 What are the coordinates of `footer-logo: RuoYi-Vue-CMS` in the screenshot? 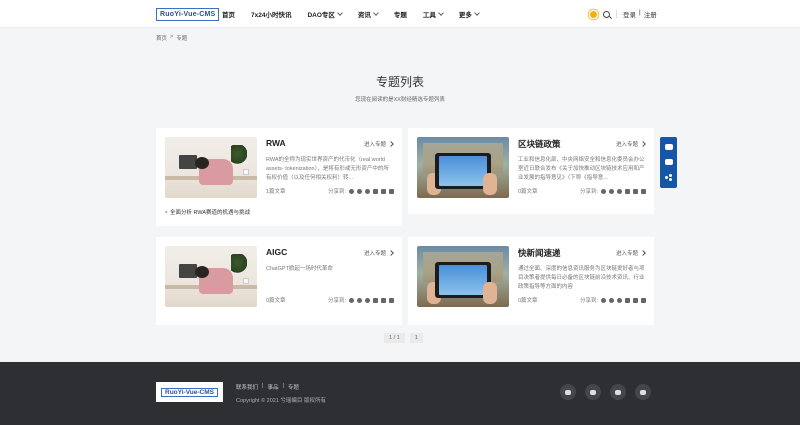 It's located at (189, 392).